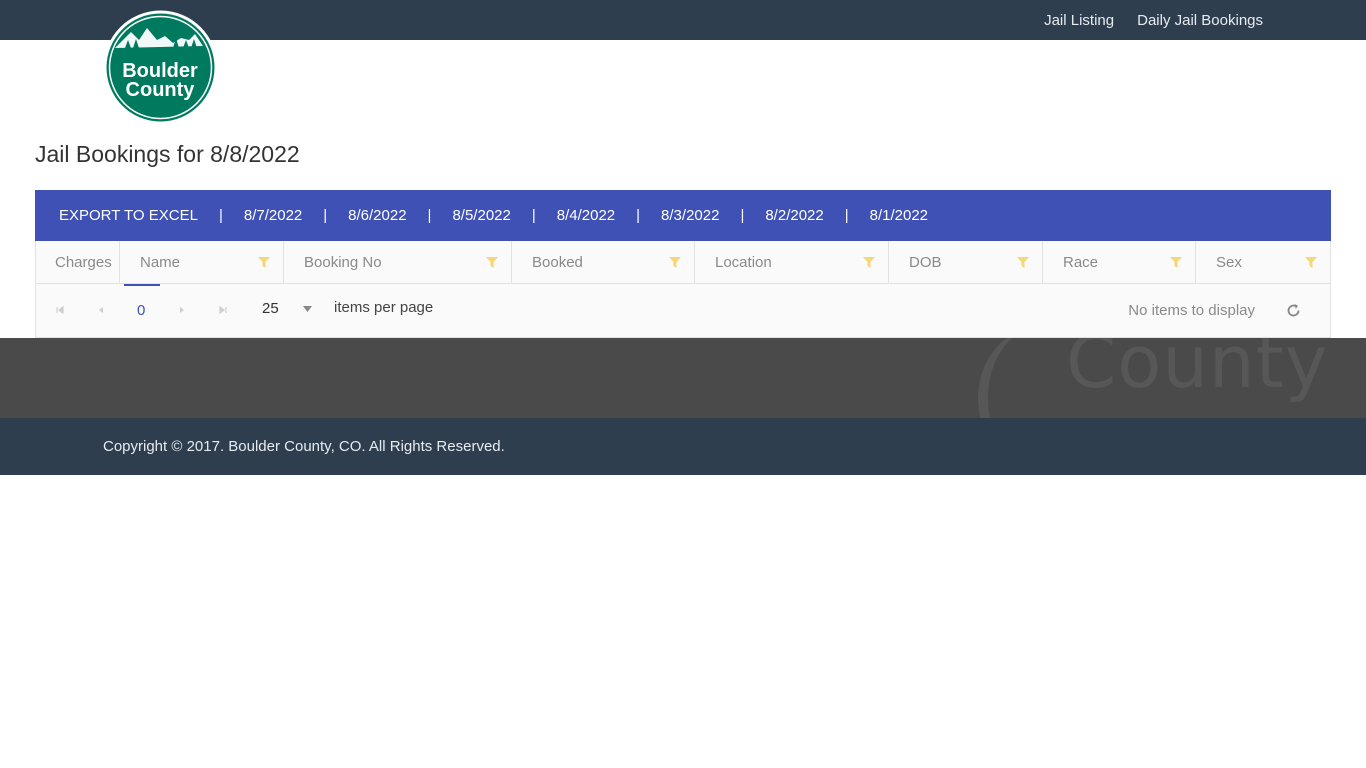  Describe the element at coordinates (1263, 262) in the screenshot. I see `column-header-sex: Sex` at that location.